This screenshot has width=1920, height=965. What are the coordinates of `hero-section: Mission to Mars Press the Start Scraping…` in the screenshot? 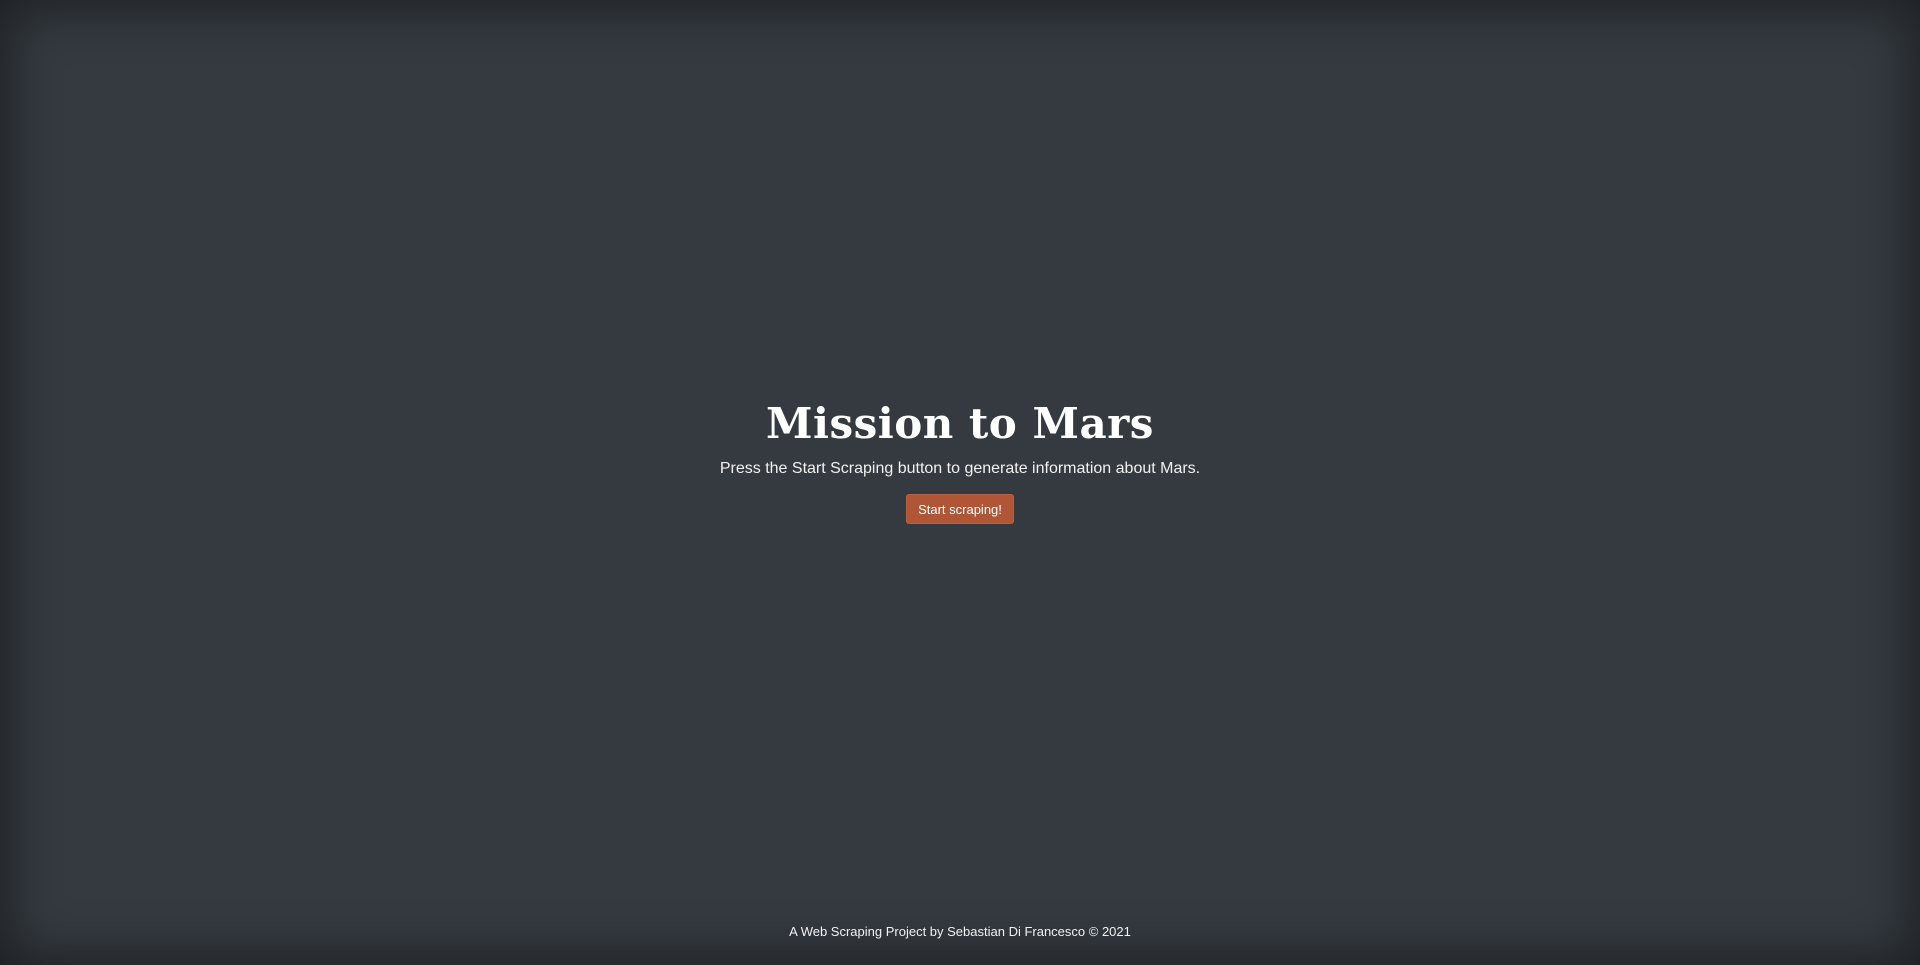 It's located at (960, 460).